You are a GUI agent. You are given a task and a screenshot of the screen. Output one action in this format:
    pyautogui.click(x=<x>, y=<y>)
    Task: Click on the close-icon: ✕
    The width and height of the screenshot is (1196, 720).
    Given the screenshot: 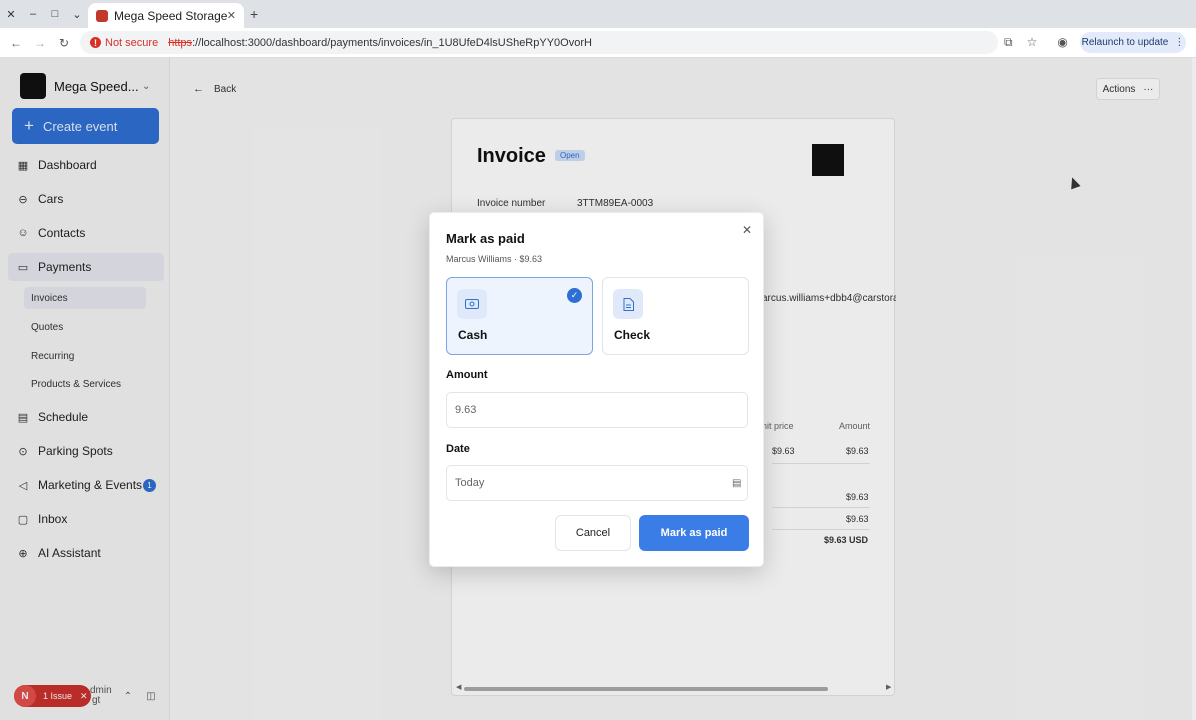 What is the action you would take?
    pyautogui.click(x=747, y=230)
    